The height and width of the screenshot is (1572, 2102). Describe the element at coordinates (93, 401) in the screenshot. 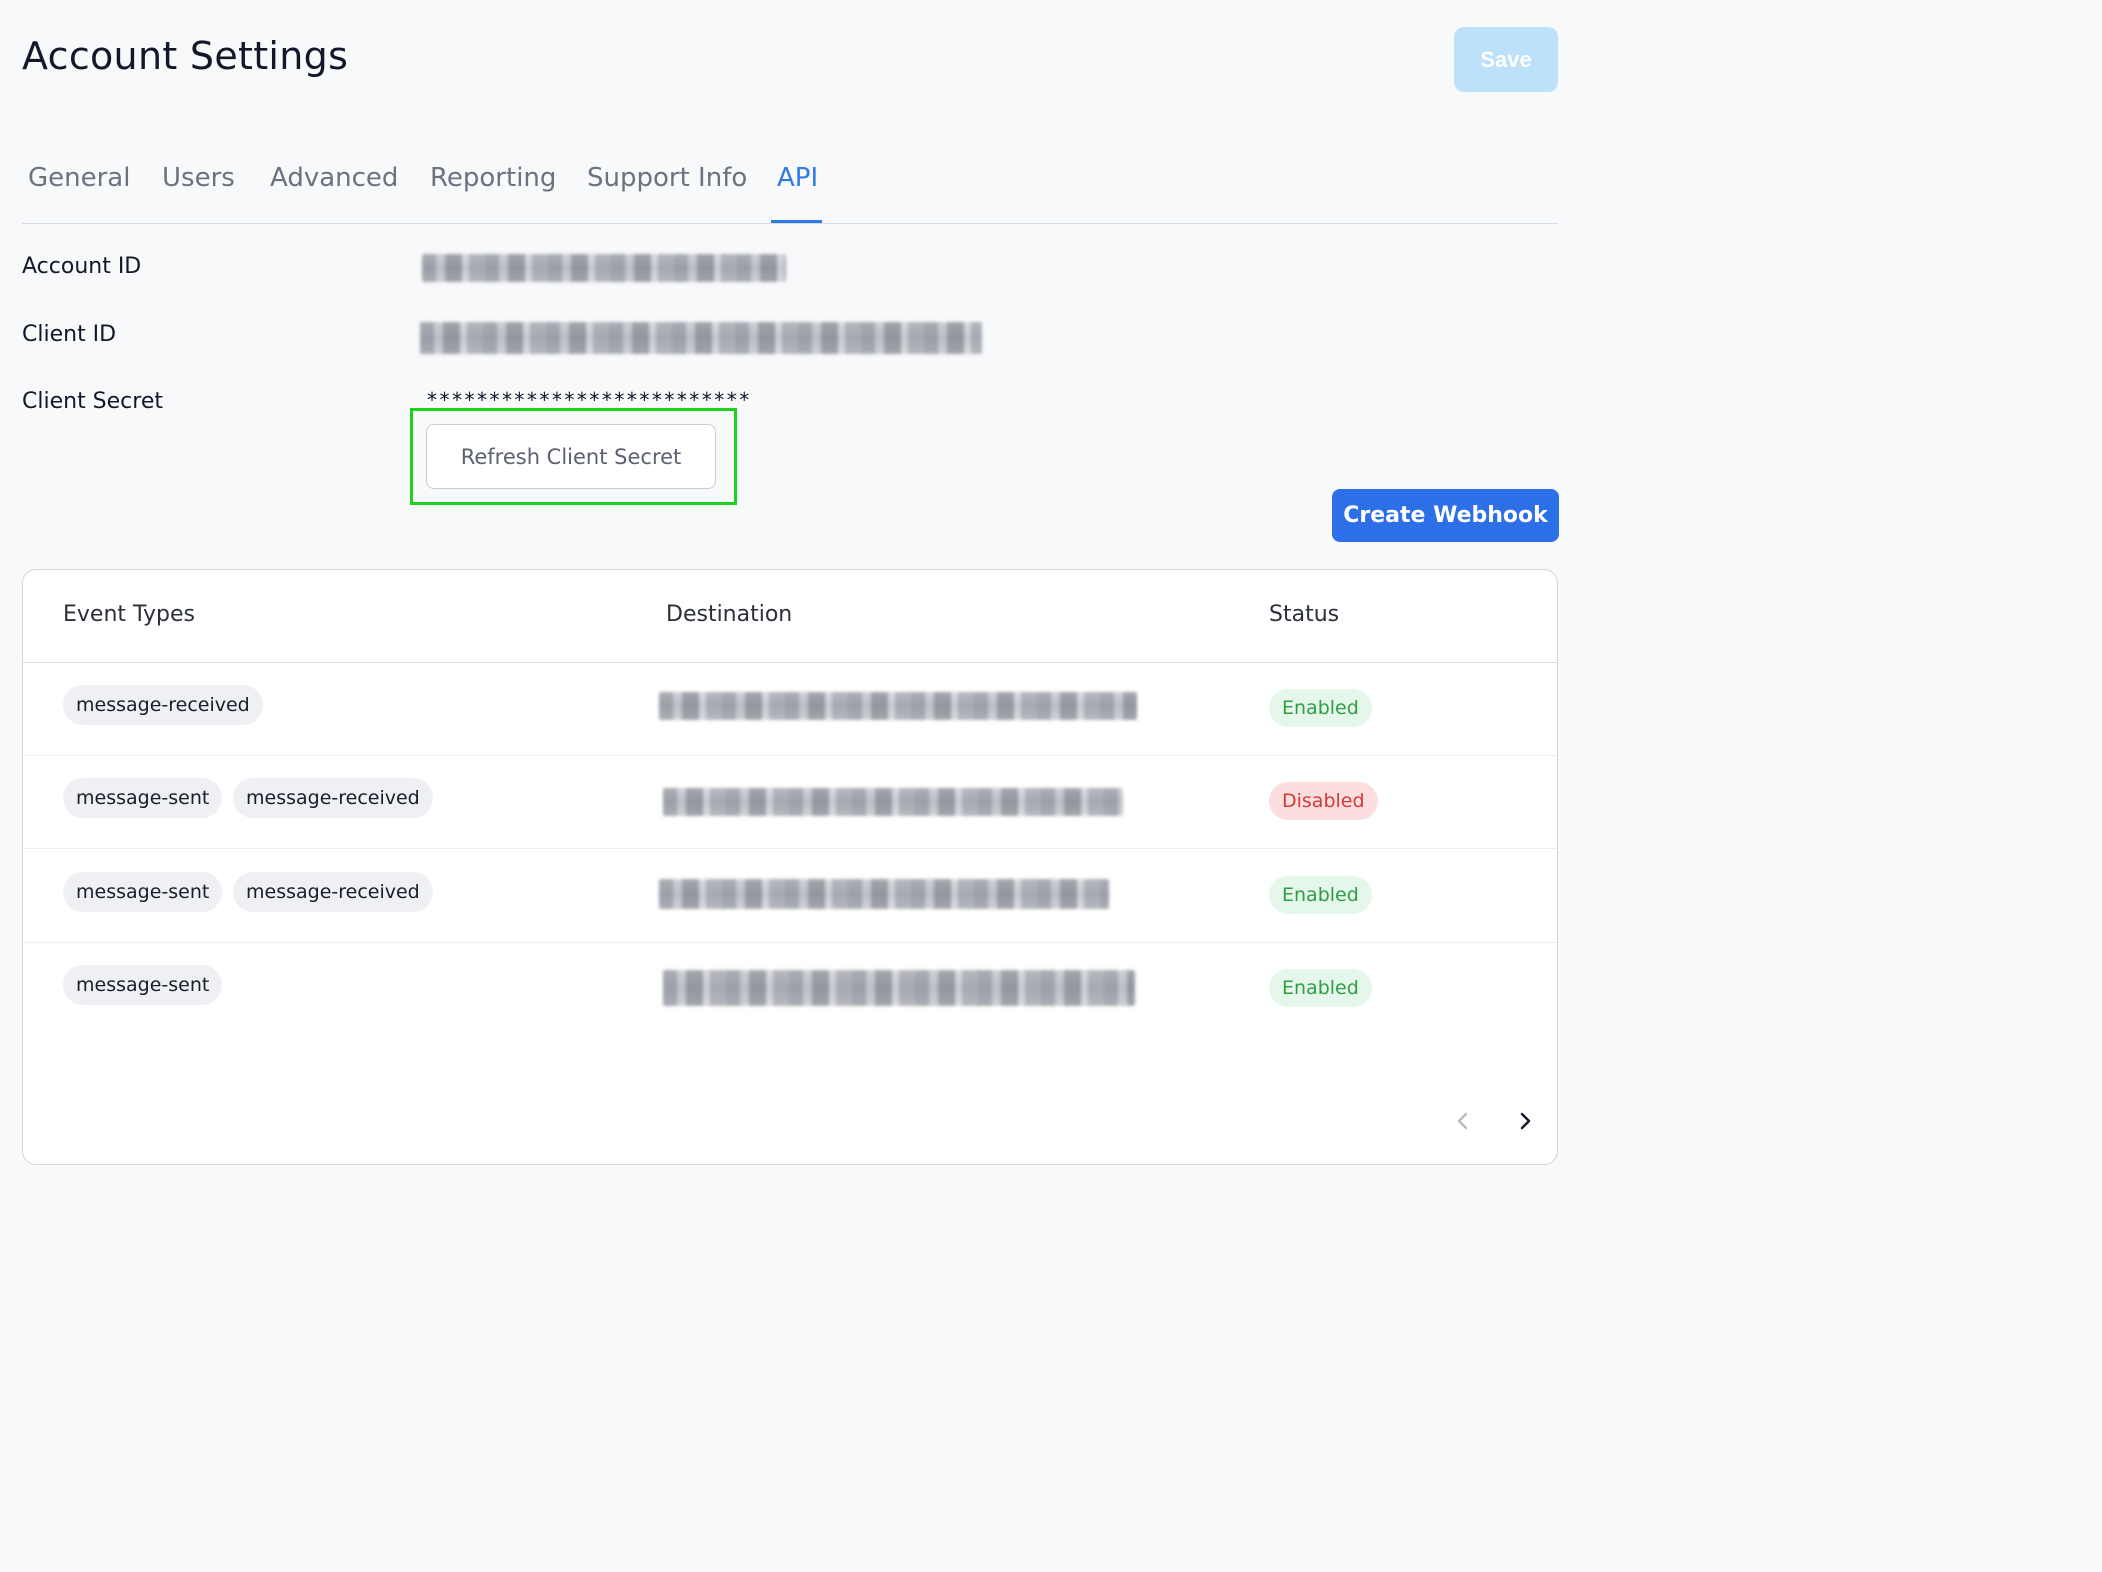

I see `client-secret-label: Client Secret` at that location.